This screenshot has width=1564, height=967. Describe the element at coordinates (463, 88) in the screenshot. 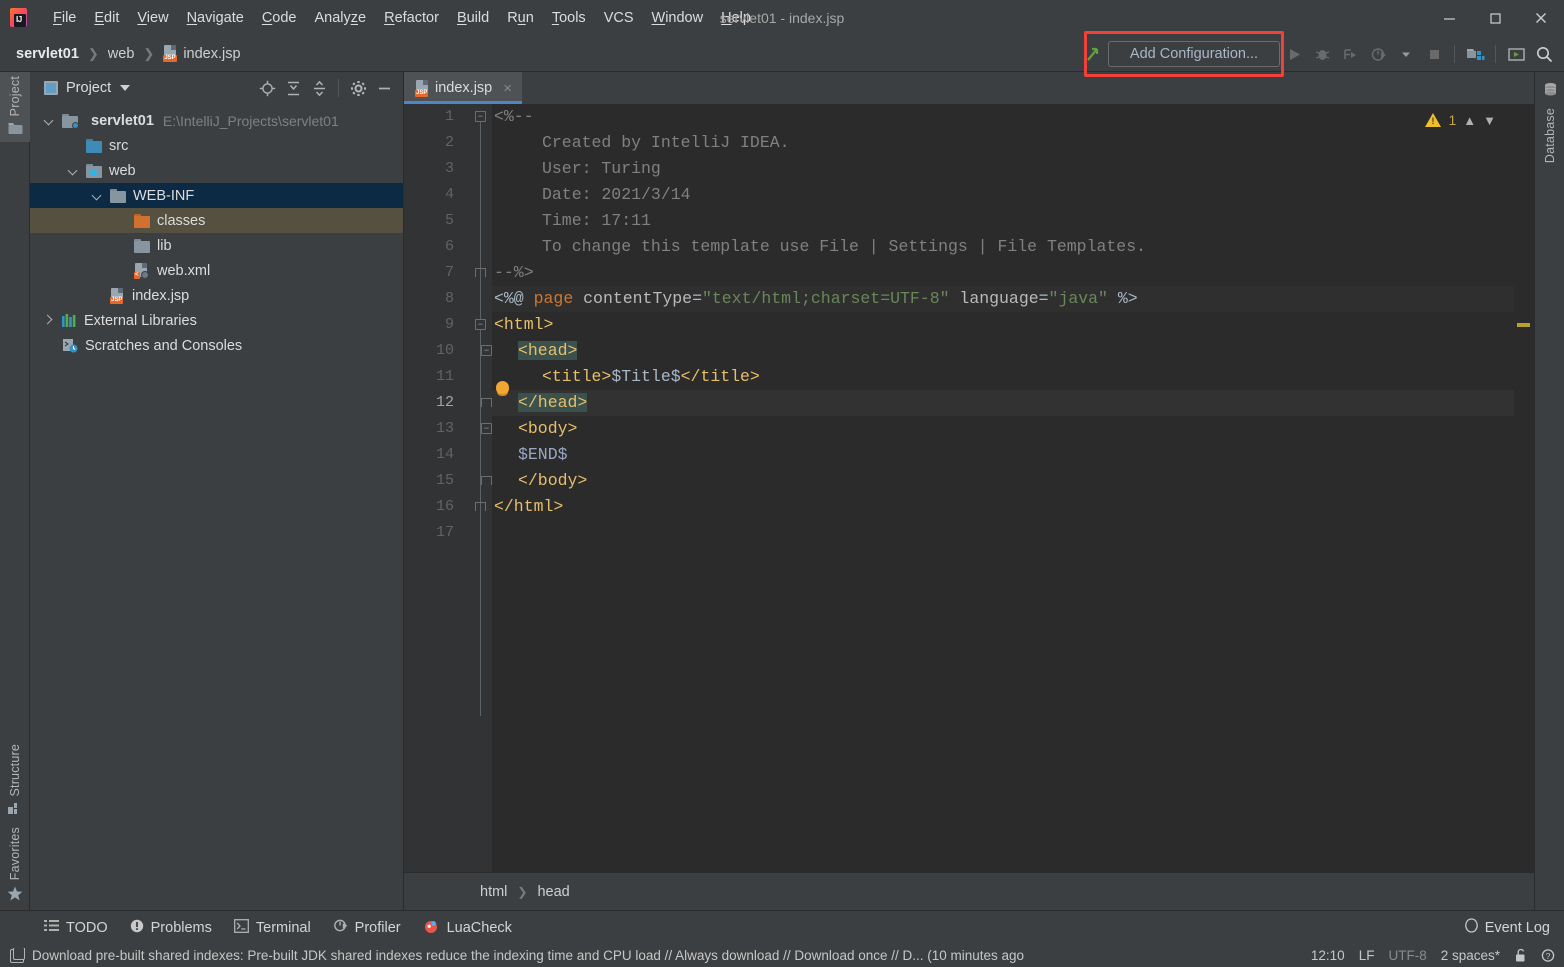

I see `editor-tab-index-jsp: JSP index.jsp ×` at that location.